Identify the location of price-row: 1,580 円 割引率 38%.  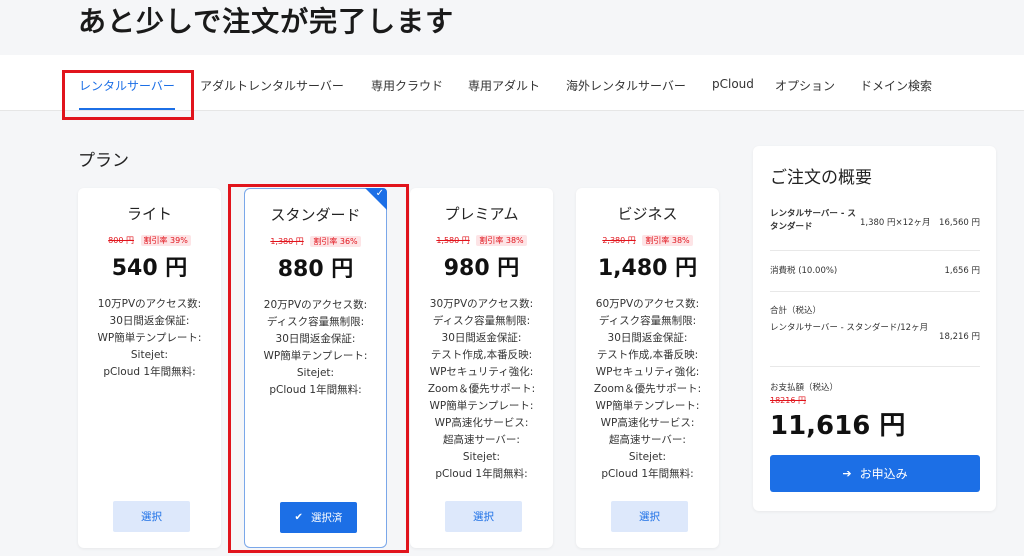
(481, 240).